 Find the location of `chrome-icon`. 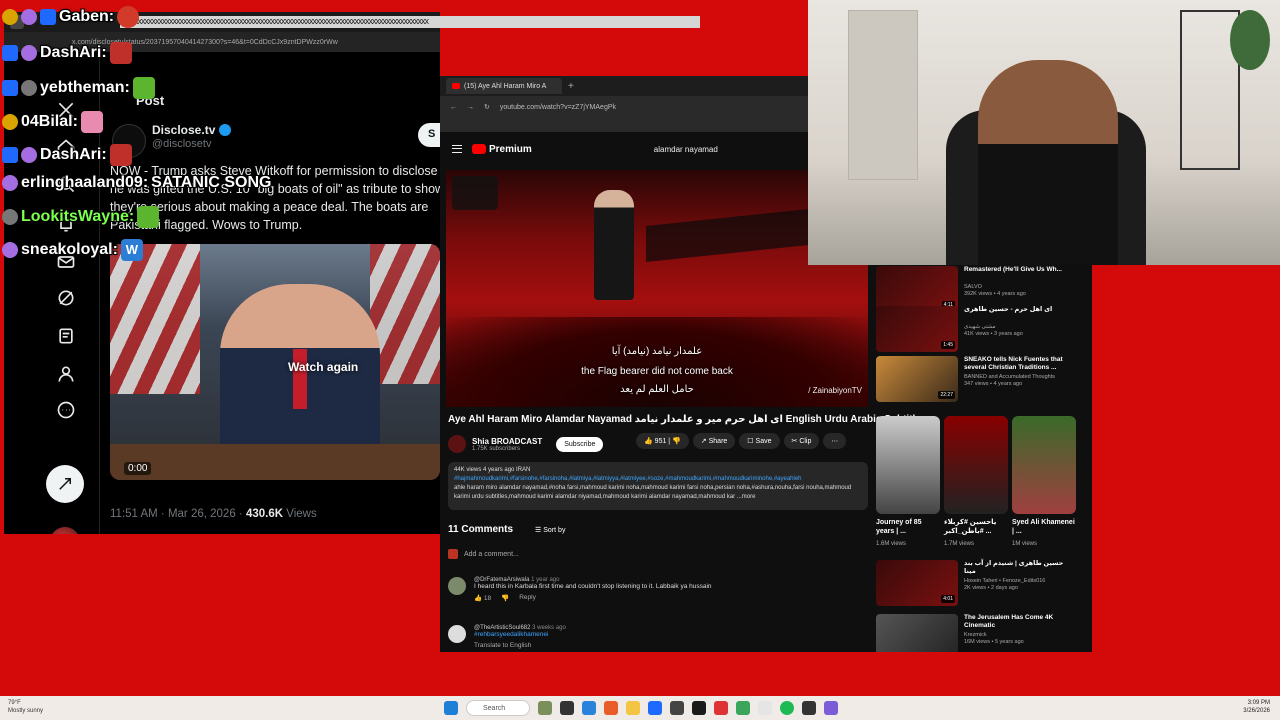

chrome-icon is located at coordinates (611, 708).